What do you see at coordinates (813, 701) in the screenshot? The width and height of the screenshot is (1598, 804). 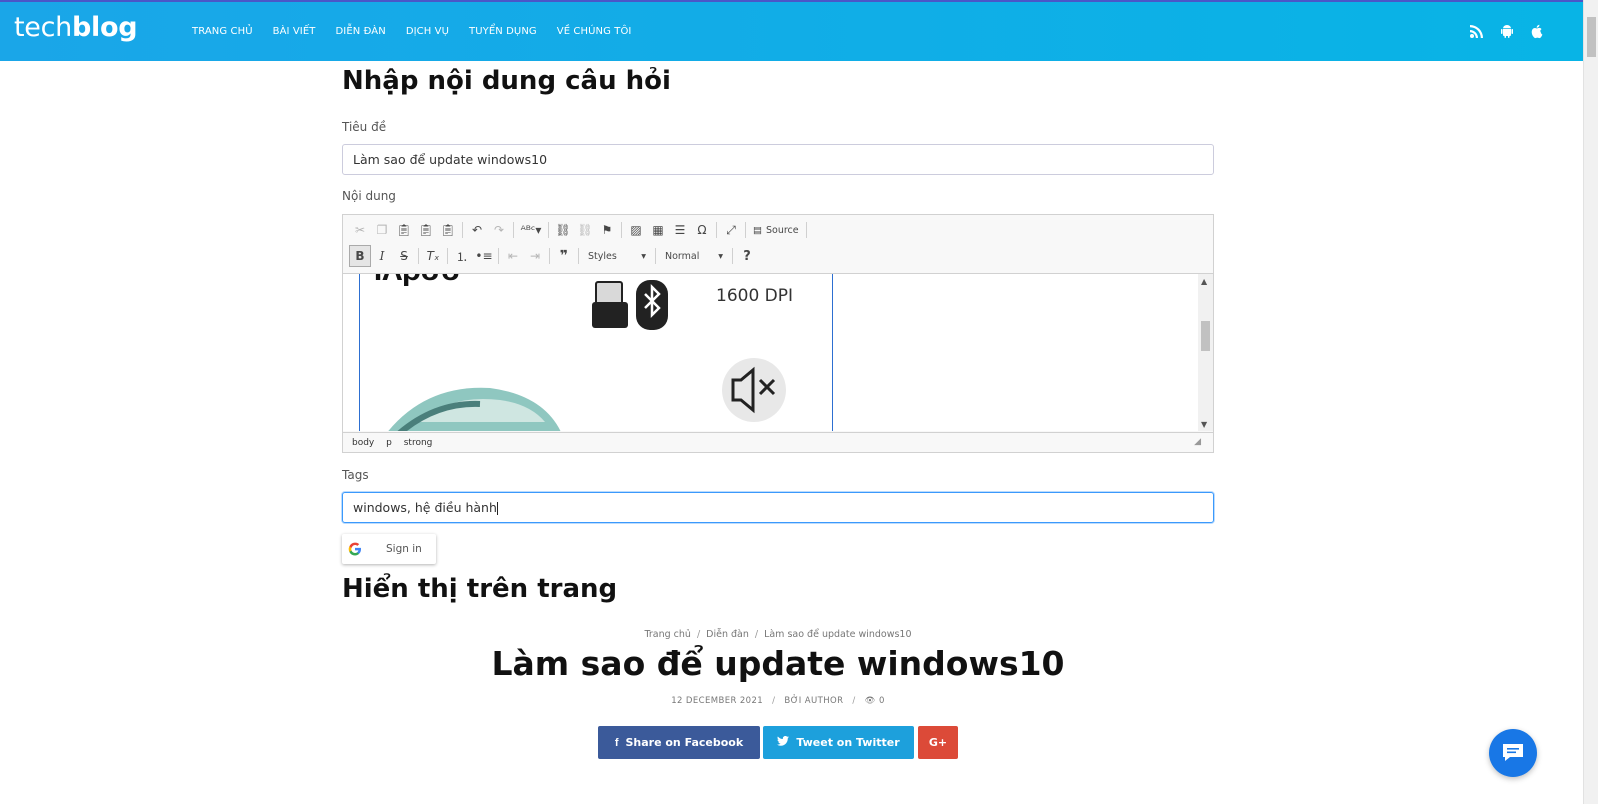 I see `post-author: BỞI AUTHOR` at bounding box center [813, 701].